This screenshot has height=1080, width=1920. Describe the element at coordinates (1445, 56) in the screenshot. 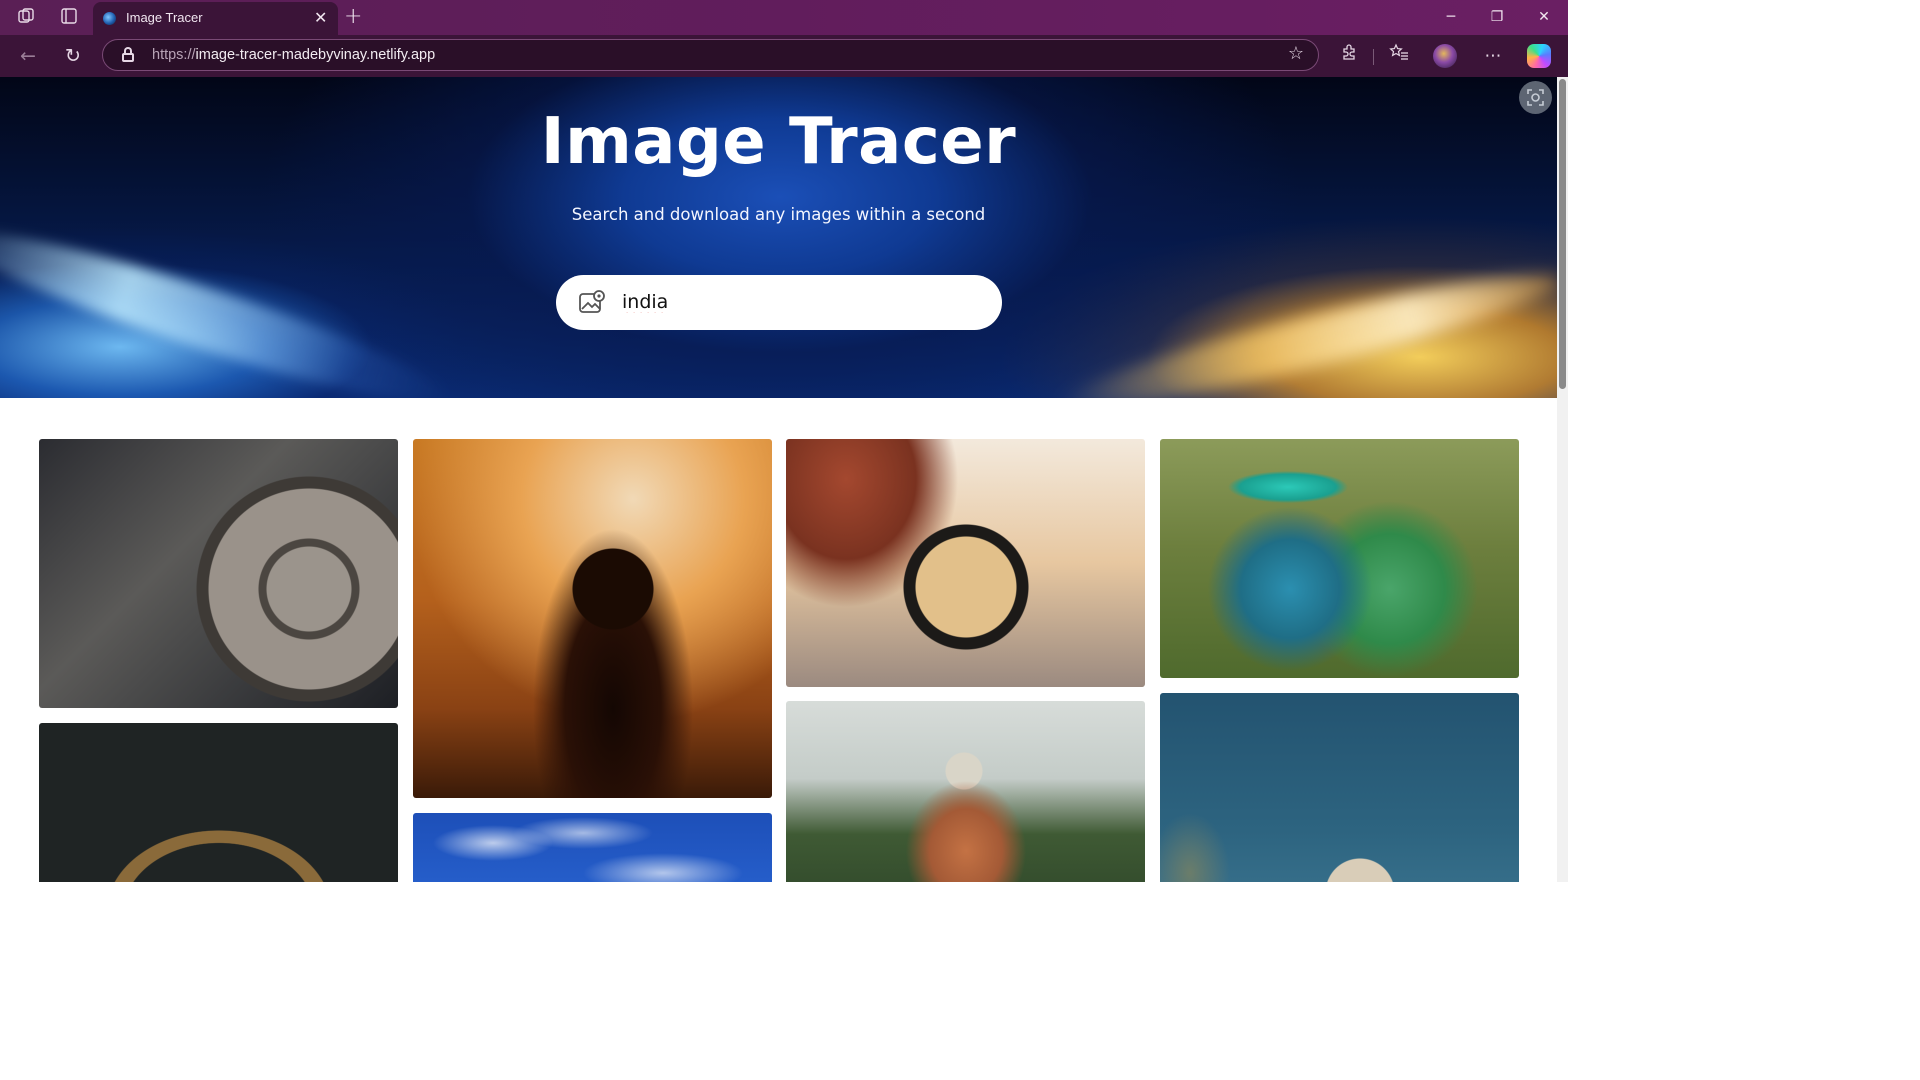

I see `profile-avatar` at that location.